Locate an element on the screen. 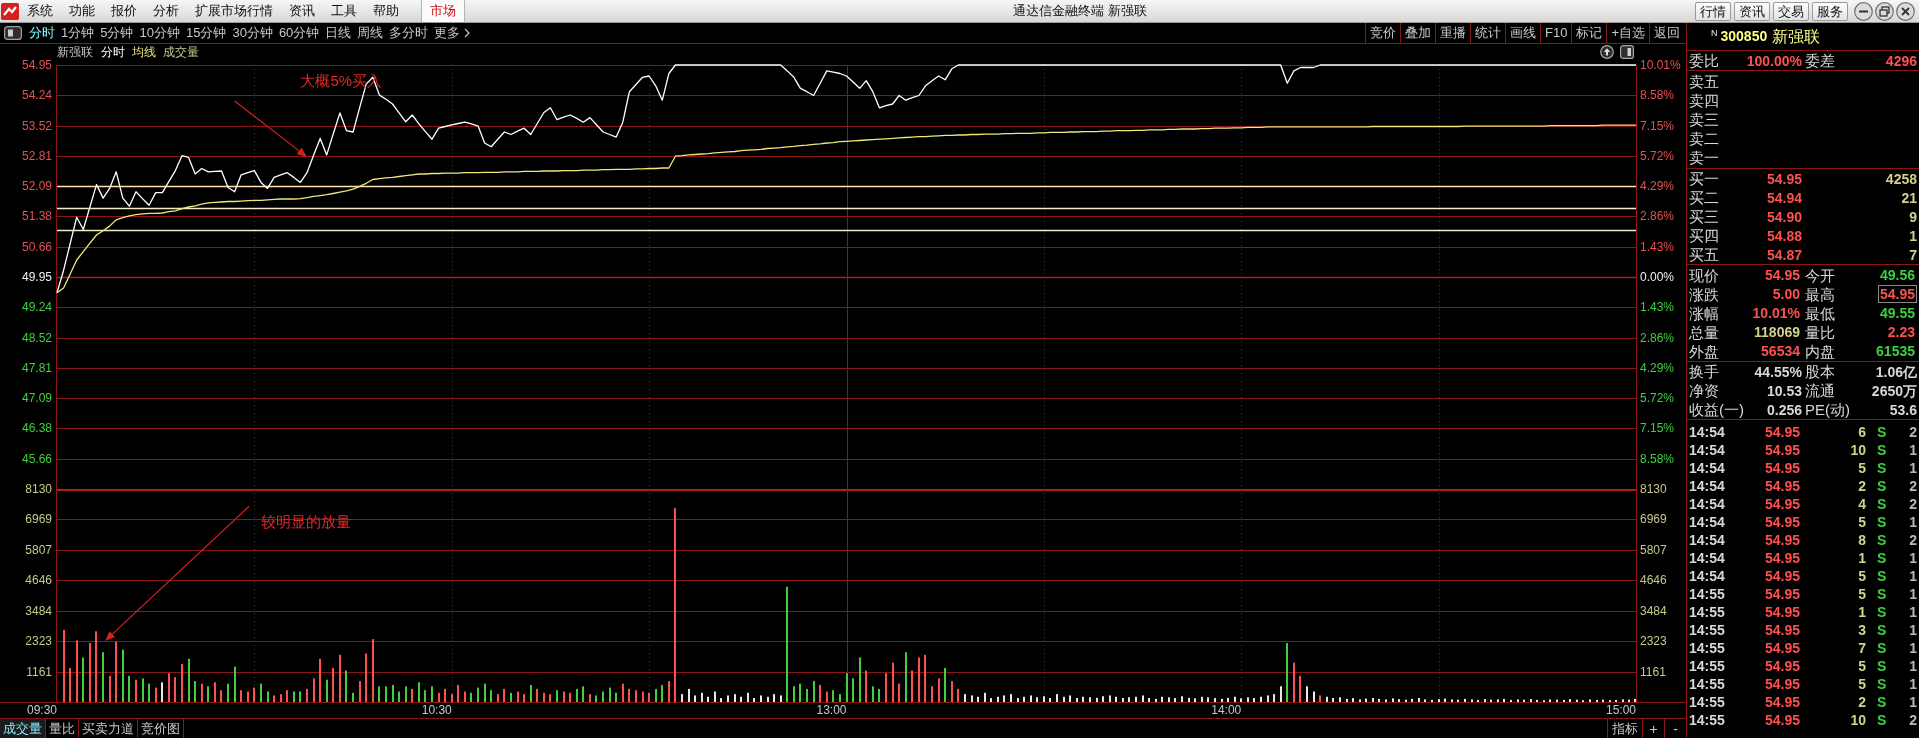  menu-item: 帮助 is located at coordinates (386, 11).